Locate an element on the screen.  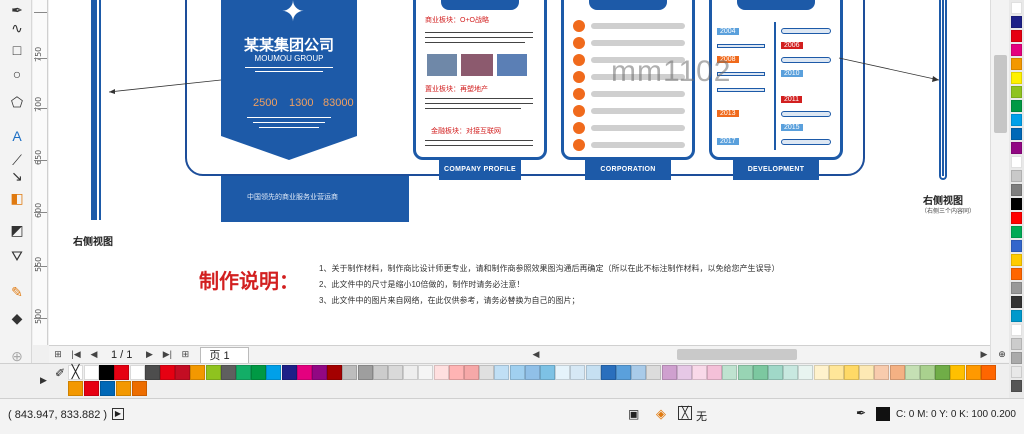
text-tool-icon: A is located at coordinates (17, 136).